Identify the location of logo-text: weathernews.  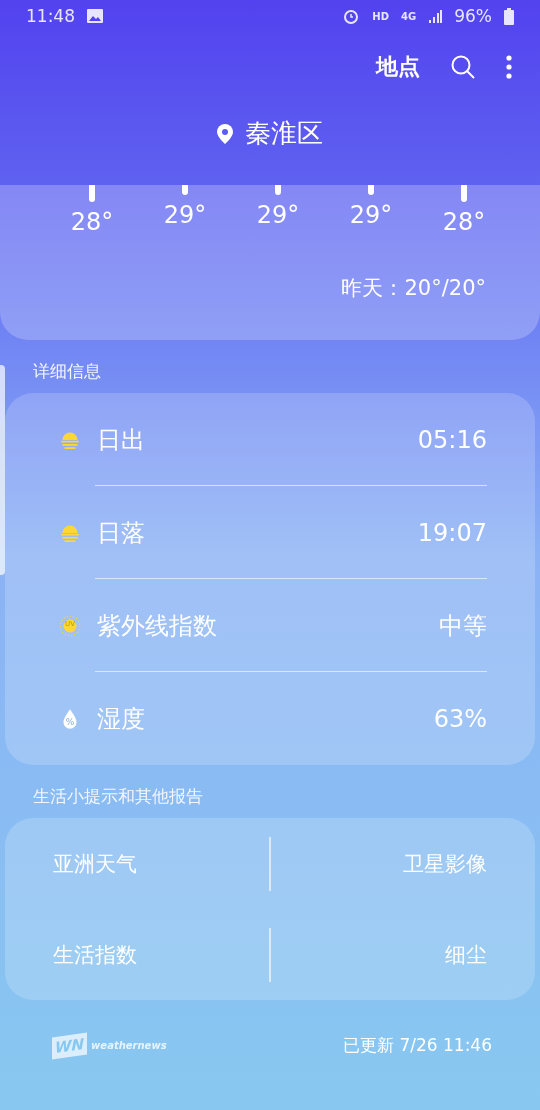
(129, 1045).